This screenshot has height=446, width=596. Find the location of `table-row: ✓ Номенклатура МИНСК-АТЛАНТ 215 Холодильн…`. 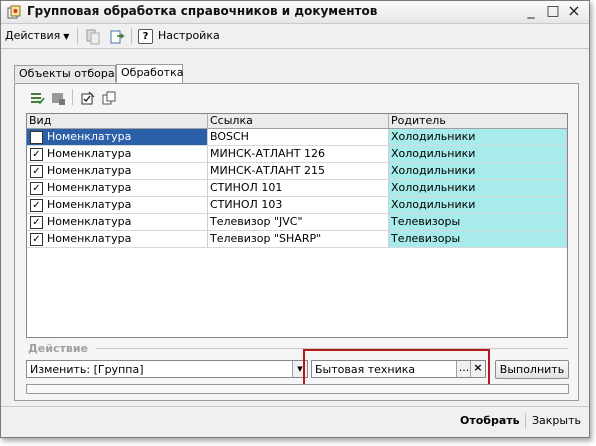

table-row: ✓ Номенклатура МИНСК-АТЛАНТ 215 Холодильн… is located at coordinates (297, 171).